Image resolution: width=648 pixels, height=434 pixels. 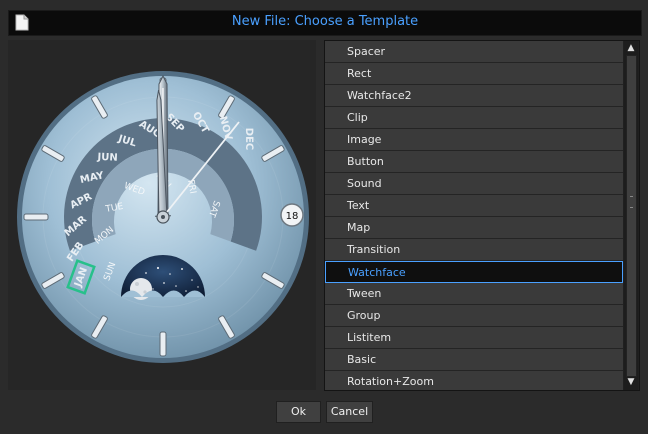 What do you see at coordinates (474, 250) in the screenshot?
I see `list-item: Transition` at bounding box center [474, 250].